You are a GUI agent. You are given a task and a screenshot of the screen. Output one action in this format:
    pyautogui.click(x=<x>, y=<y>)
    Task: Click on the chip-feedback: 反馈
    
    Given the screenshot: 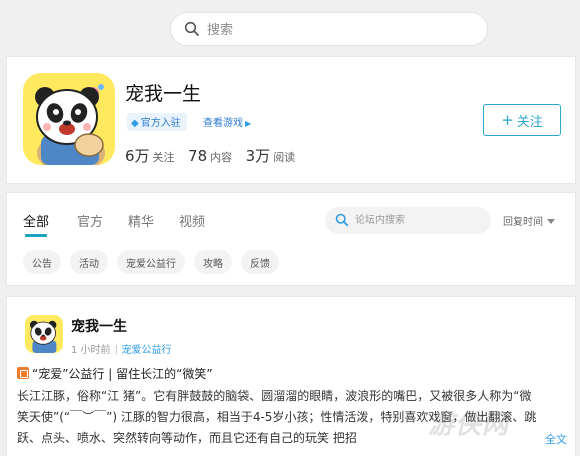 What is the action you would take?
    pyautogui.click(x=260, y=262)
    